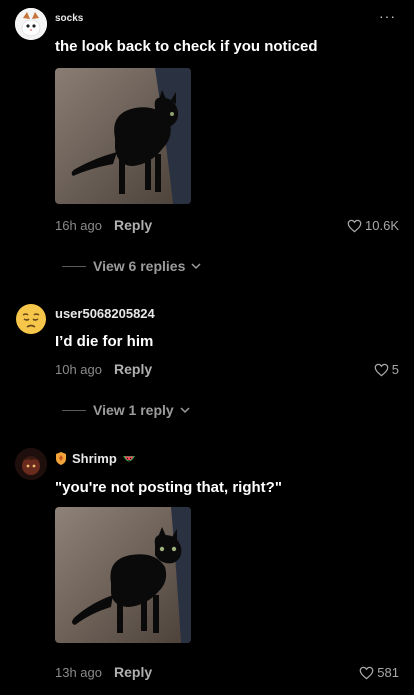  I want to click on username: socks, so click(69, 18).